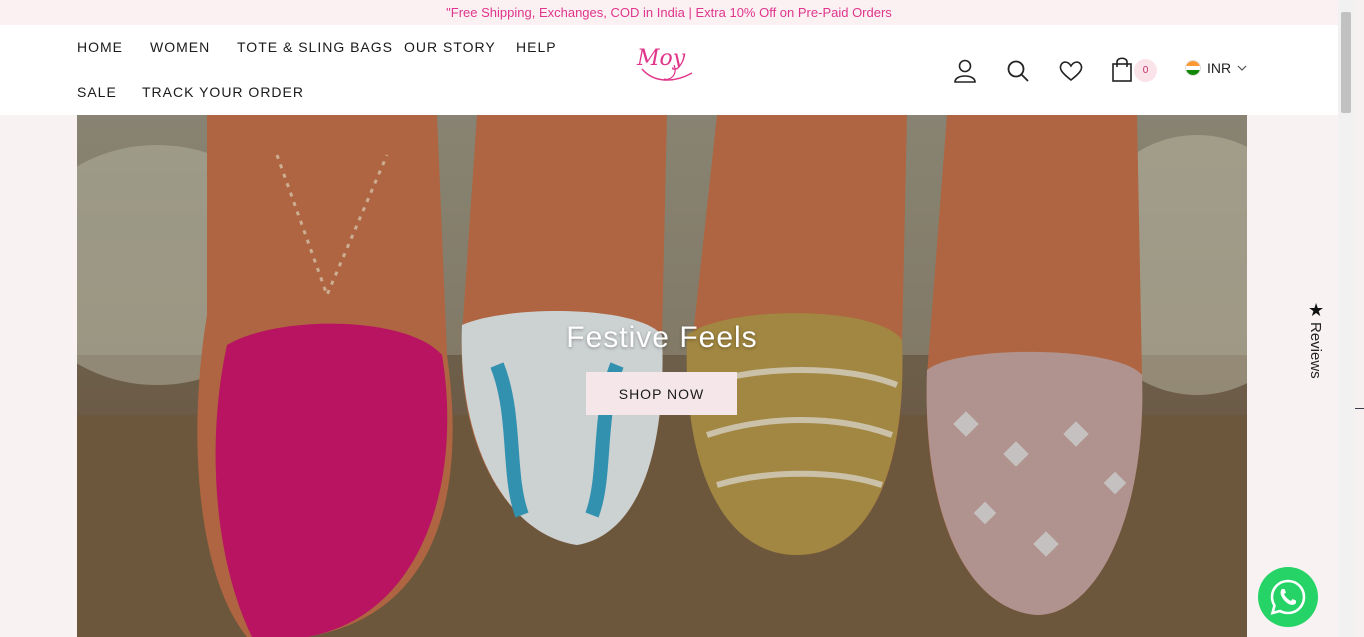 This screenshot has width=1364, height=637. What do you see at coordinates (100, 47) in the screenshot?
I see `nav-home: HOME` at bounding box center [100, 47].